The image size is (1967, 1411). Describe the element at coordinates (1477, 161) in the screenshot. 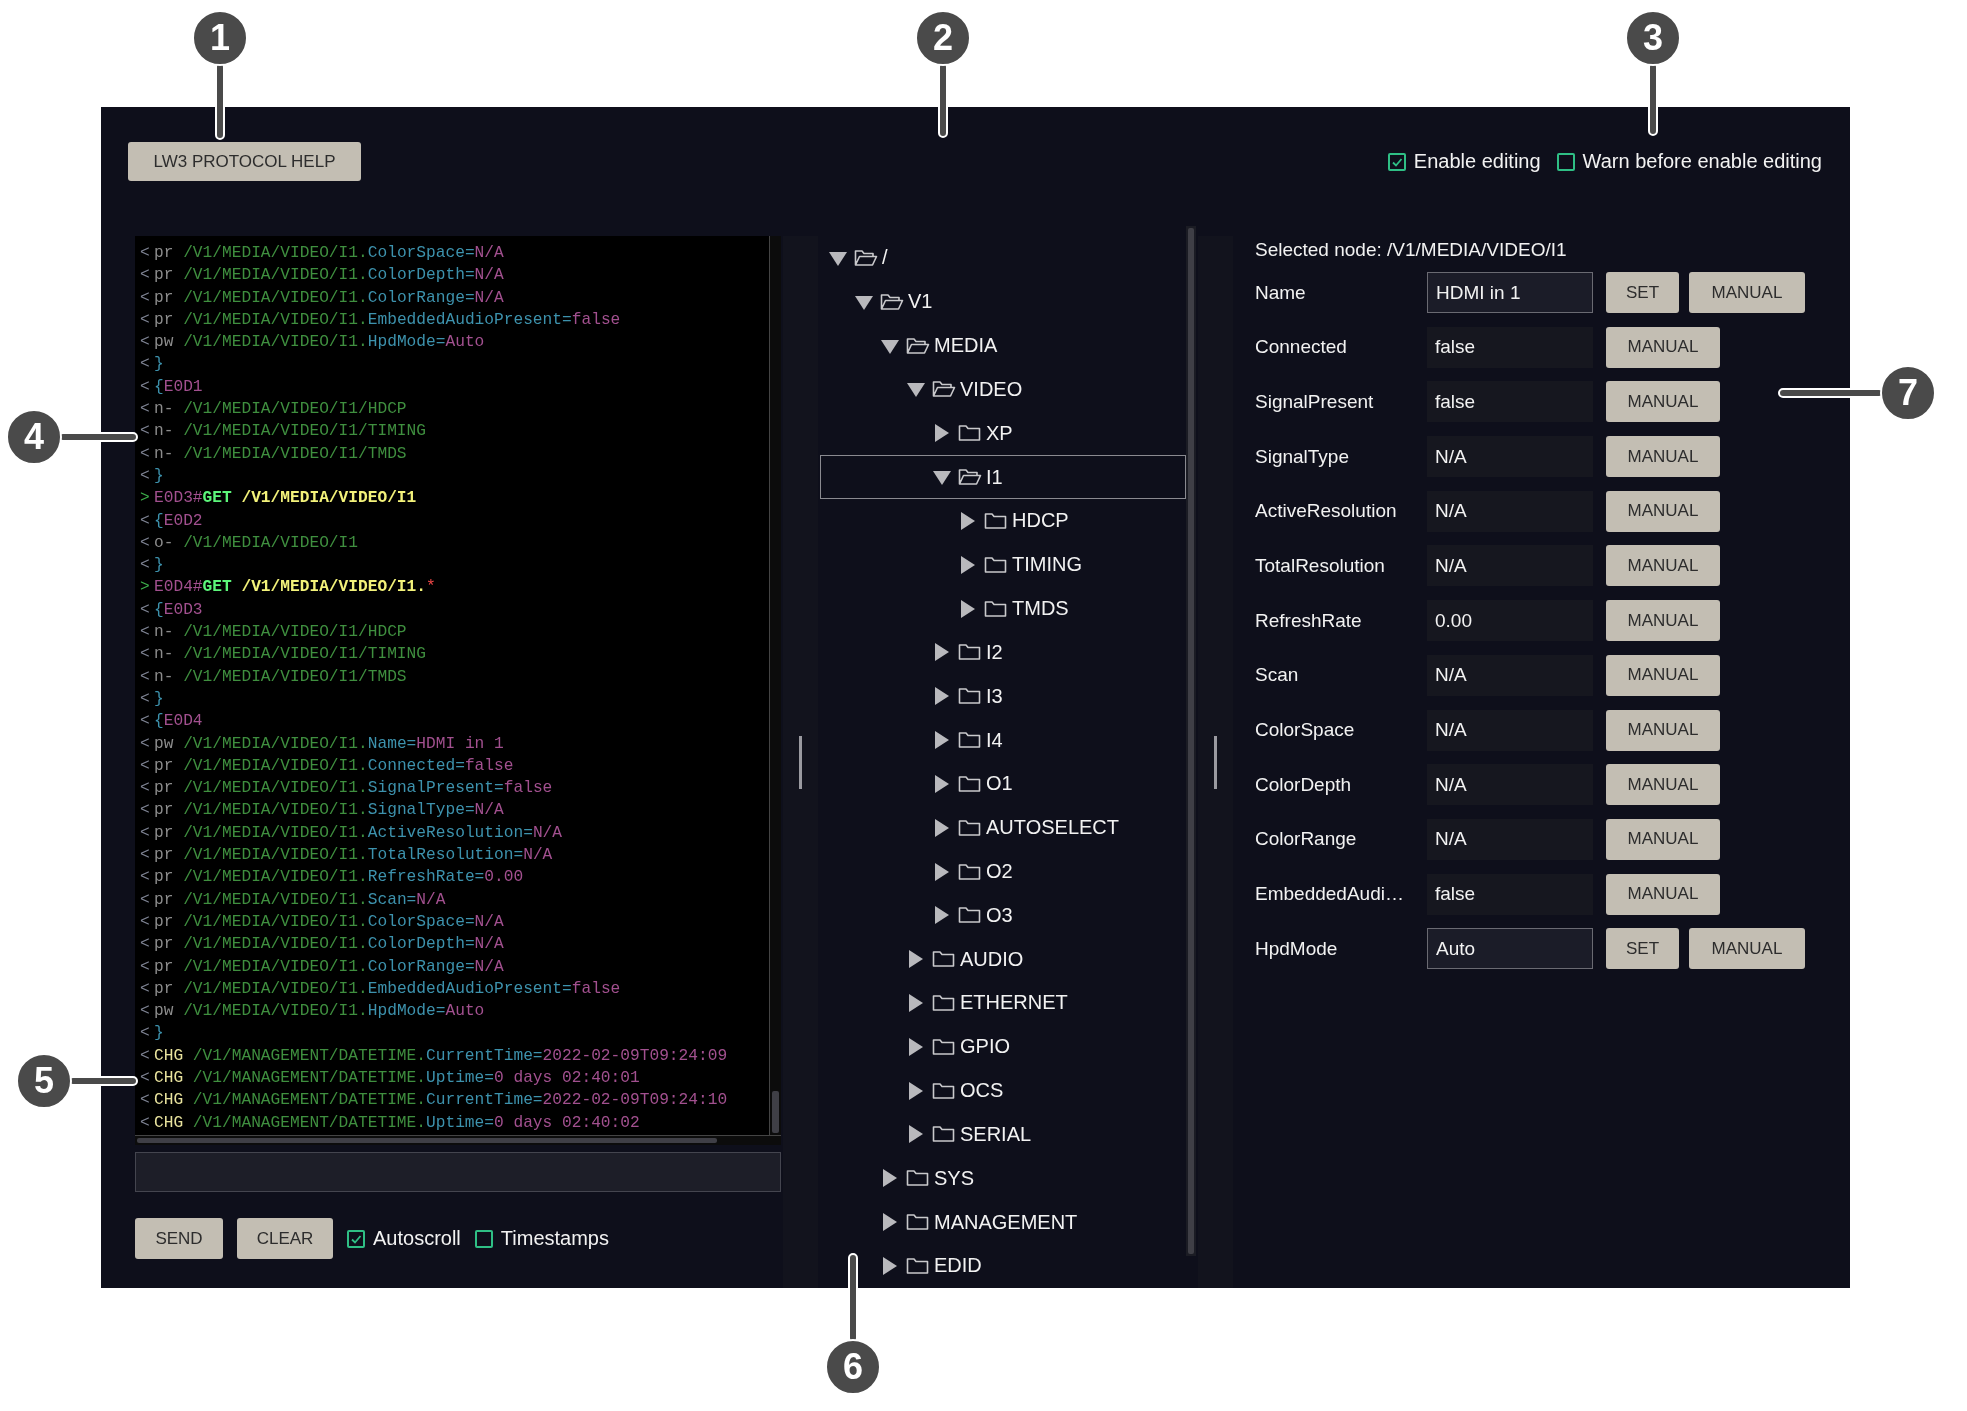

I see `checkbox-label: Enable editing` at that location.